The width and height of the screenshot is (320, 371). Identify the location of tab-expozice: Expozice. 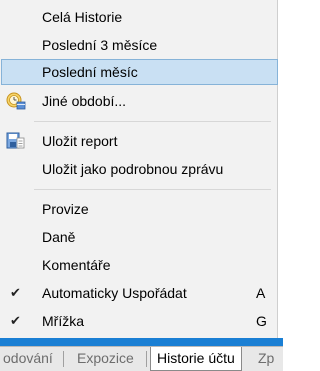
(105, 359).